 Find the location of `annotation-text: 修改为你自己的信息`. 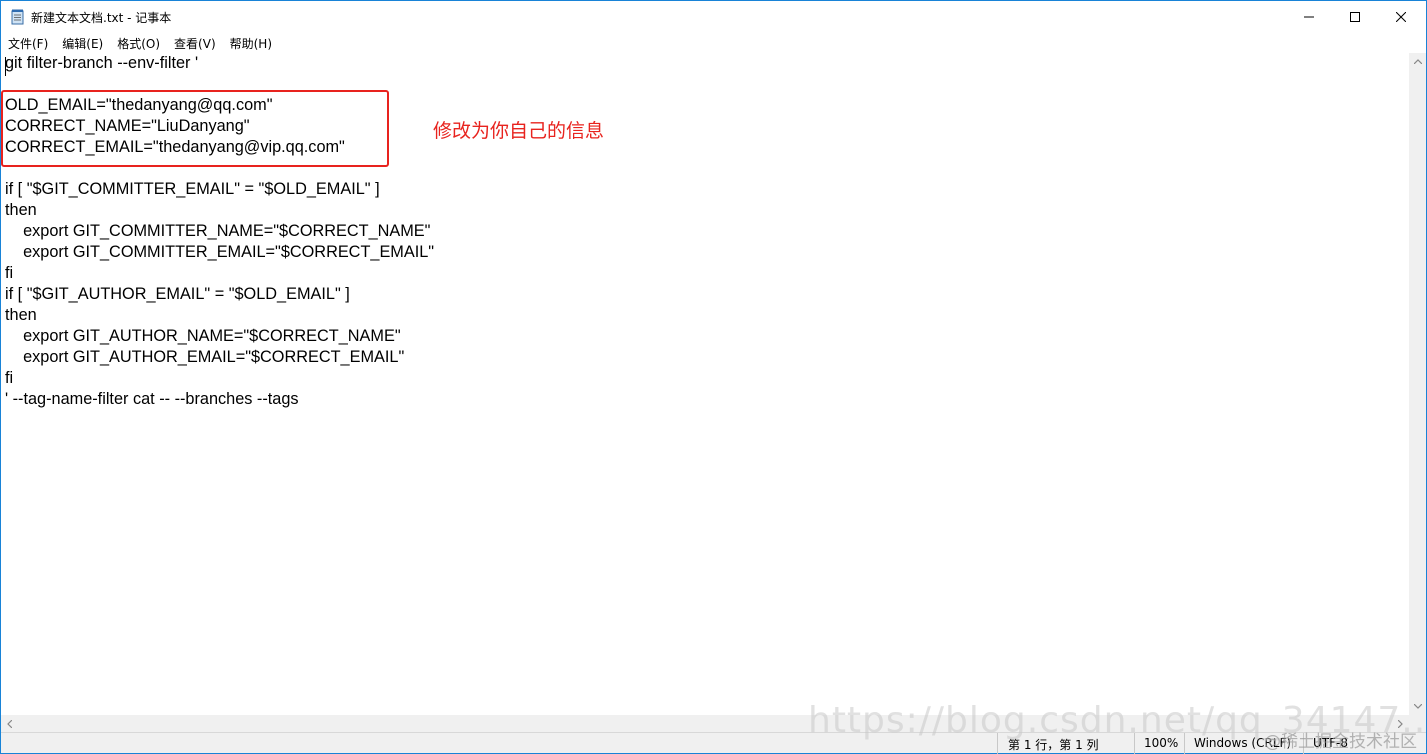

annotation-text: 修改为你自己的信息 is located at coordinates (519, 131).